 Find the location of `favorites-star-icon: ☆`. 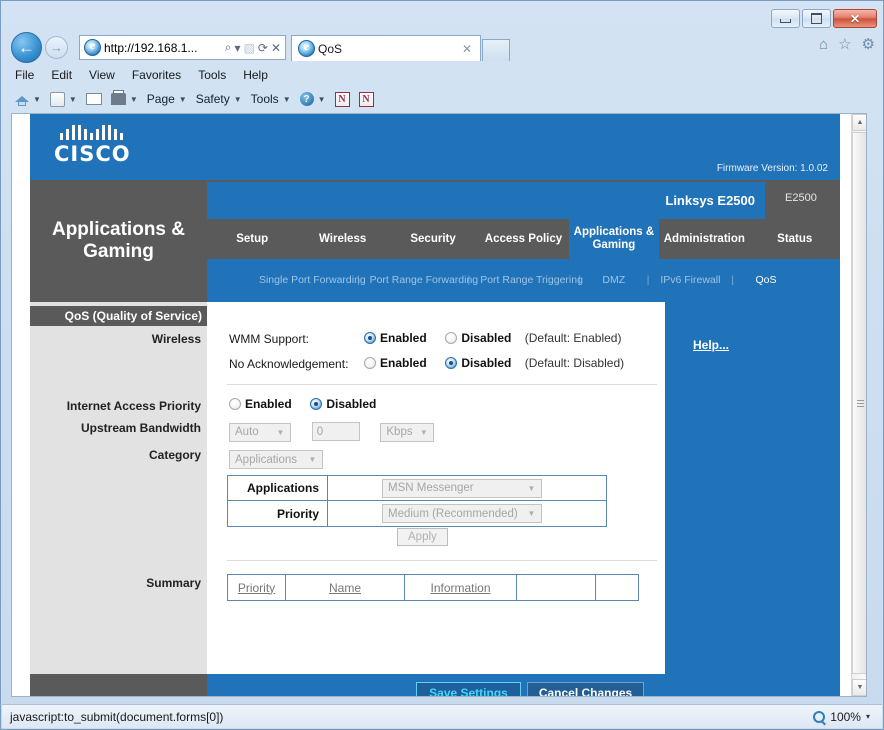

favorites-star-icon: ☆ is located at coordinates (844, 44).